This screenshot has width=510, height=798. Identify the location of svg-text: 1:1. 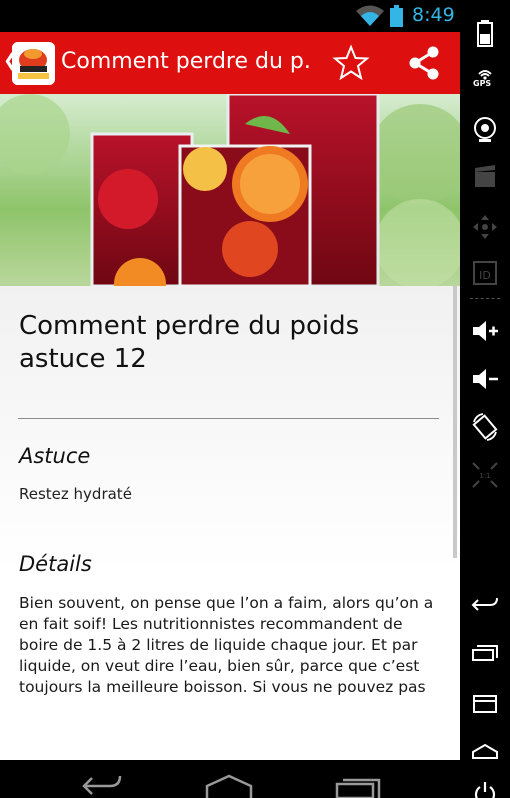
(484, 476).